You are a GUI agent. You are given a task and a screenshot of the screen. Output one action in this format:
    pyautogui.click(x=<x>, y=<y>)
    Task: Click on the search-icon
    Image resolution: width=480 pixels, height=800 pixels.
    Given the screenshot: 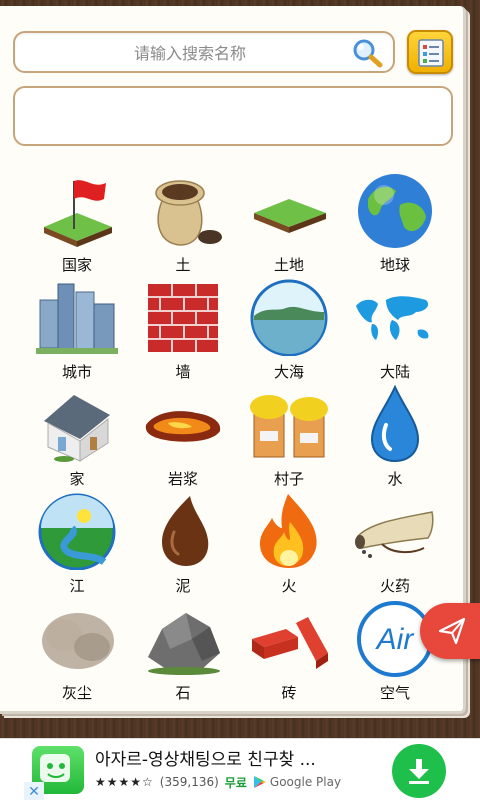 What is the action you would take?
    pyautogui.click(x=367, y=53)
    